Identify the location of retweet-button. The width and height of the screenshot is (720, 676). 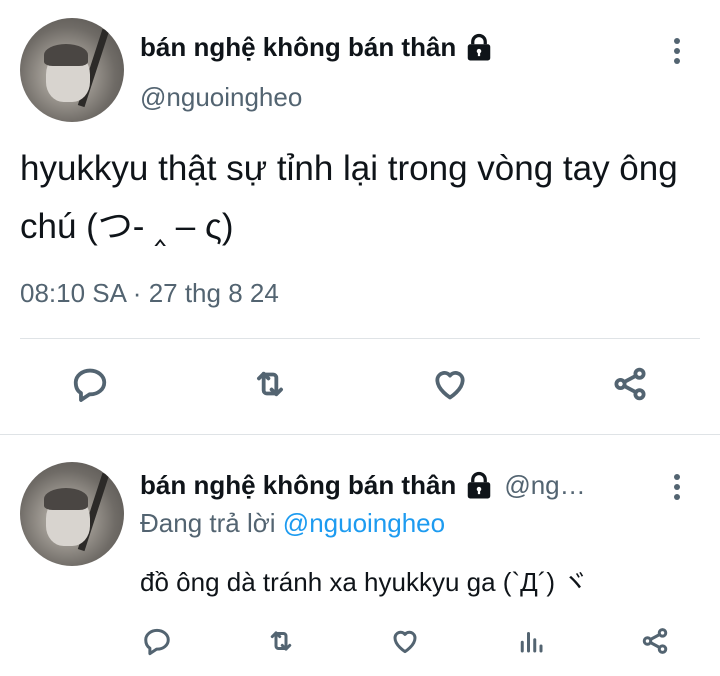
(270, 384).